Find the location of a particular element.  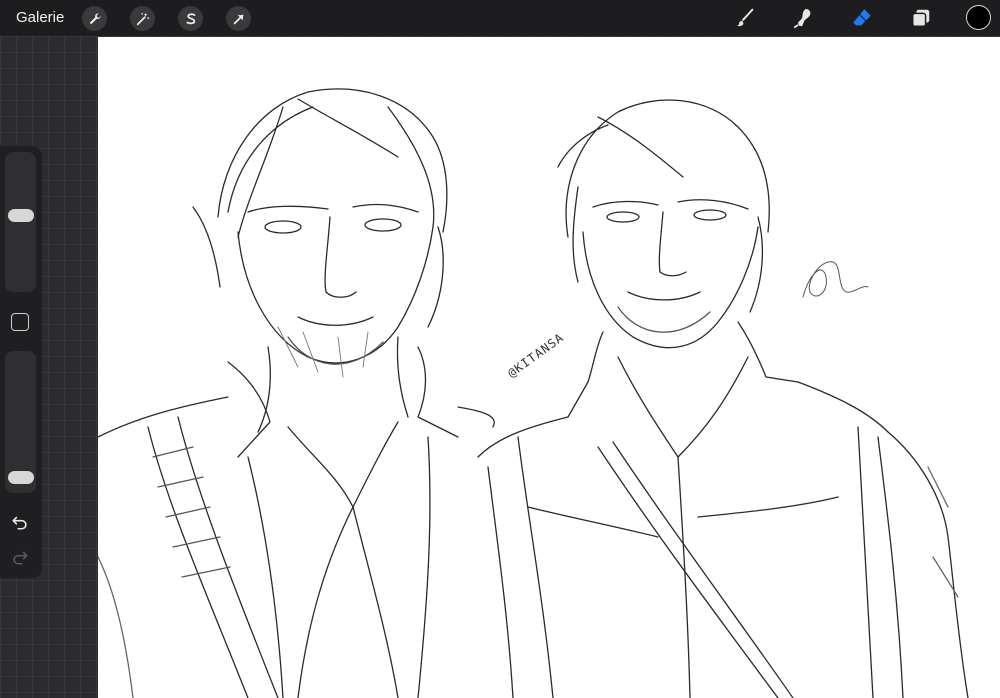

eraser-tool-button is located at coordinates (862, 18).